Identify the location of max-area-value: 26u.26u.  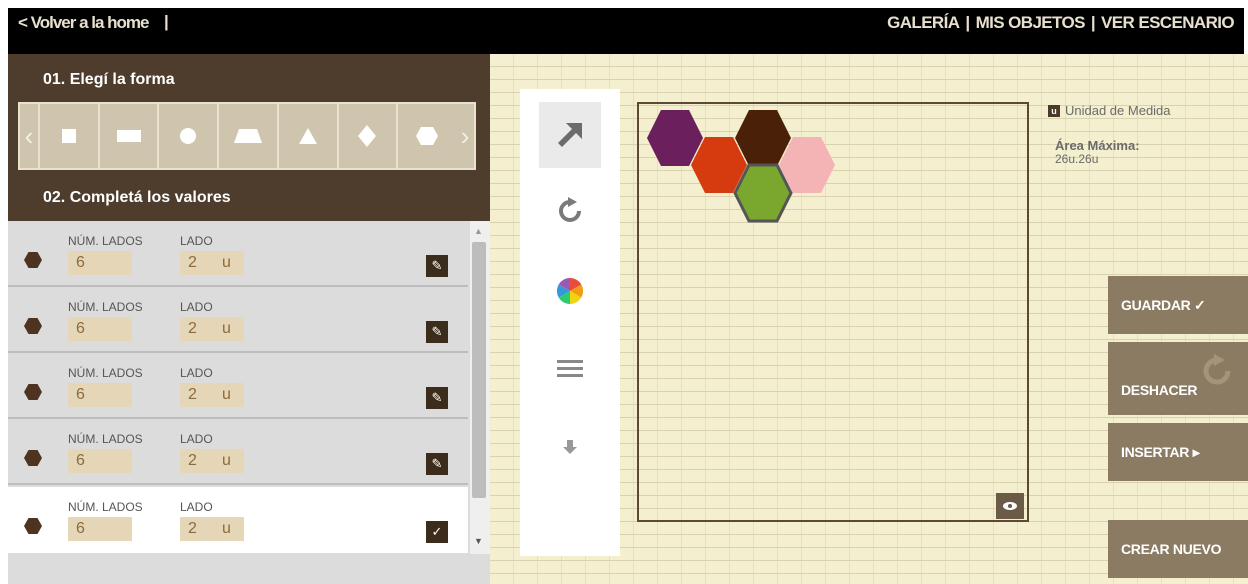
(1077, 159).